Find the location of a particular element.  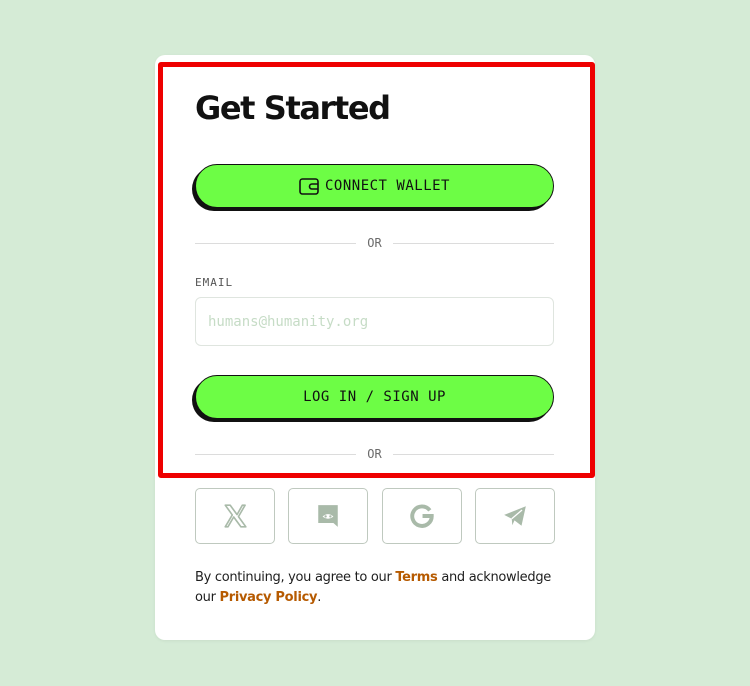

terms-link: Terms is located at coordinates (416, 577).